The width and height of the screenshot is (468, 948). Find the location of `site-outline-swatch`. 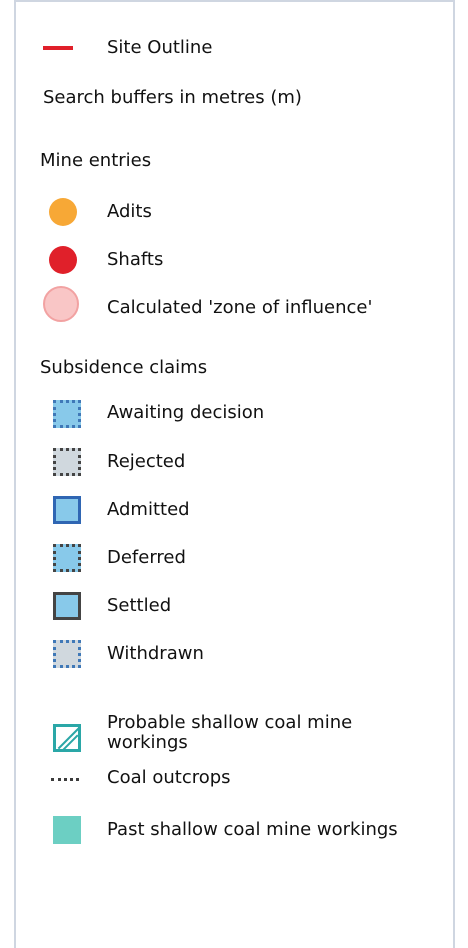

site-outline-swatch is located at coordinates (58, 48).